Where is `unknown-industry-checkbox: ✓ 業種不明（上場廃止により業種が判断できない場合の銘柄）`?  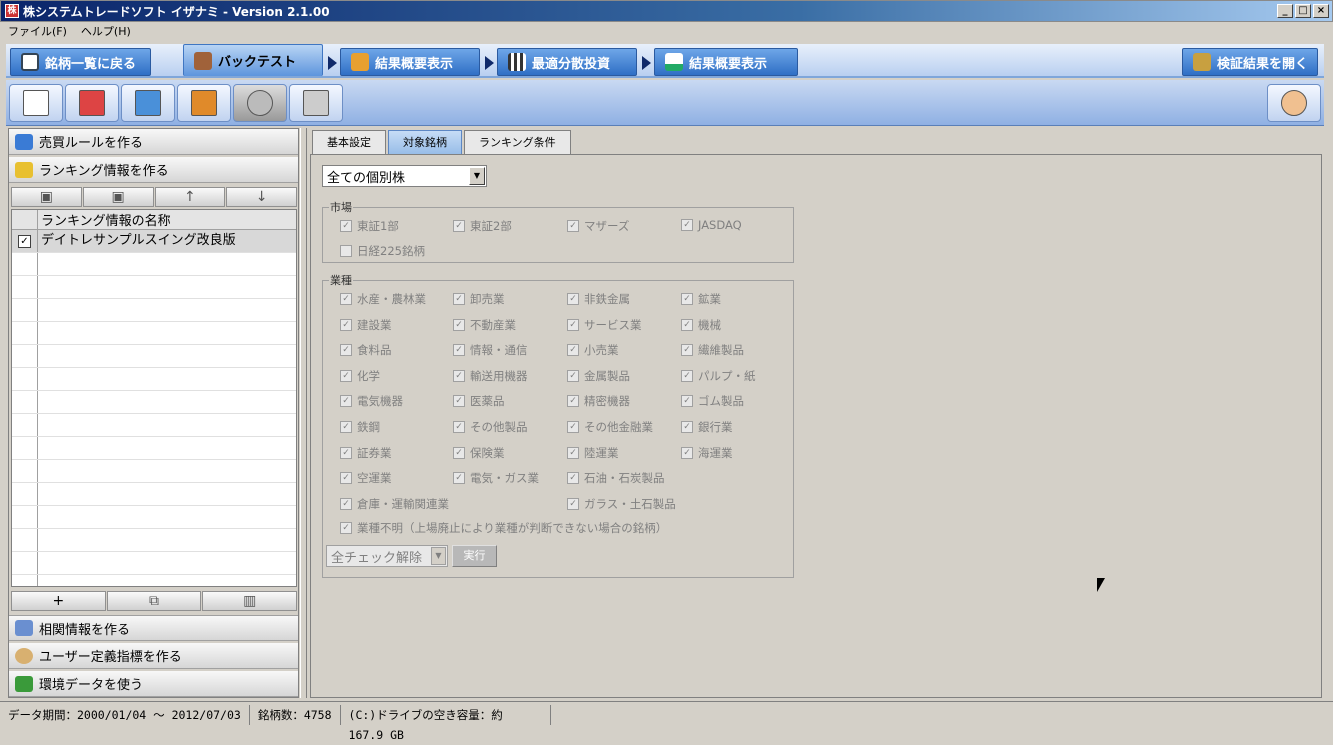
unknown-industry-checkbox: ✓ 業種不明（上場廃止により業種が判断できない場合の銘柄） is located at coordinates (503, 528).